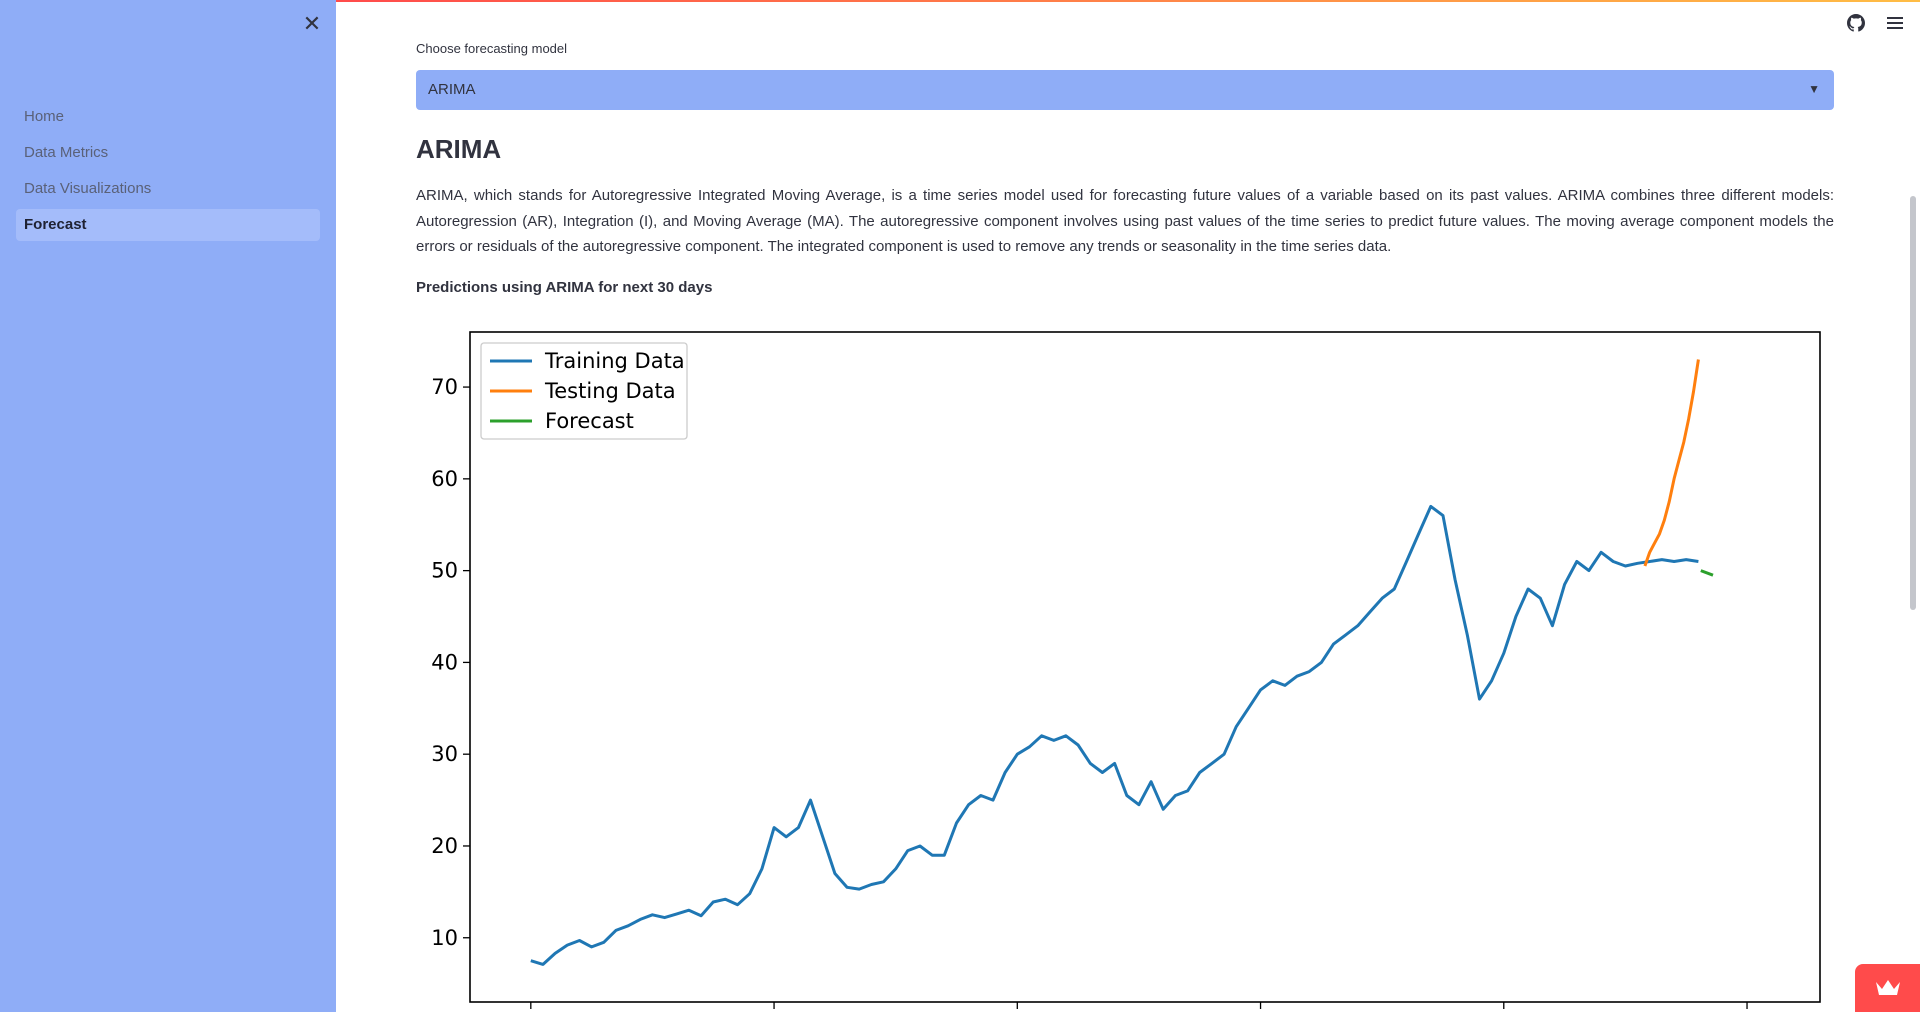  I want to click on top-decoration-line, so click(1128, 1).